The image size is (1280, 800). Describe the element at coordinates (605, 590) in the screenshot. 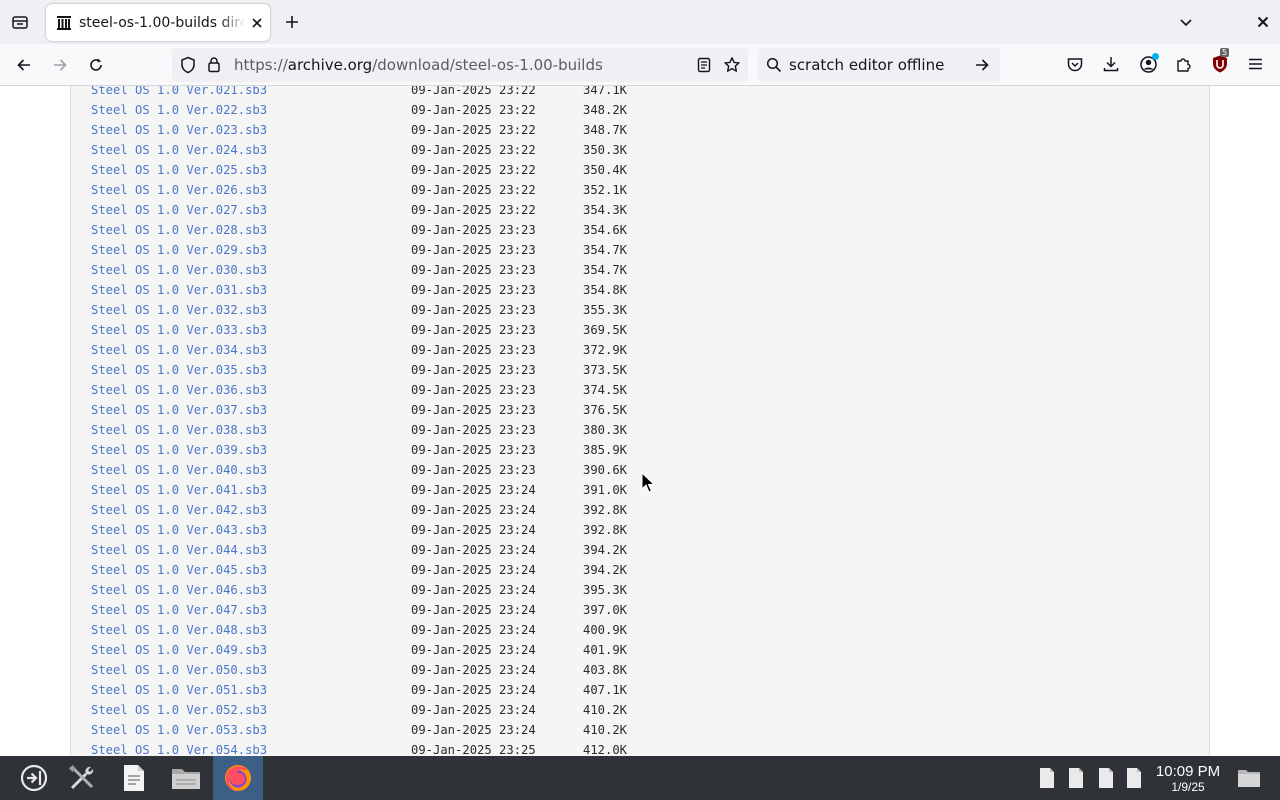

I see `file-size: 395.3K` at that location.